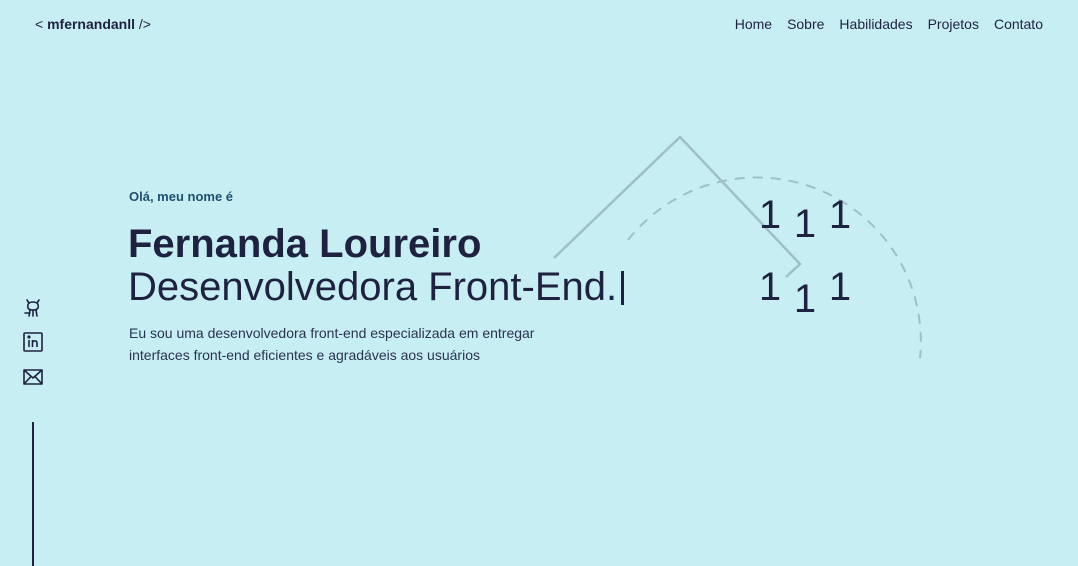 Image resolution: width=1078 pixels, height=566 pixels. What do you see at coordinates (805, 24) in the screenshot?
I see `nav-item-sobre: Sobre` at bounding box center [805, 24].